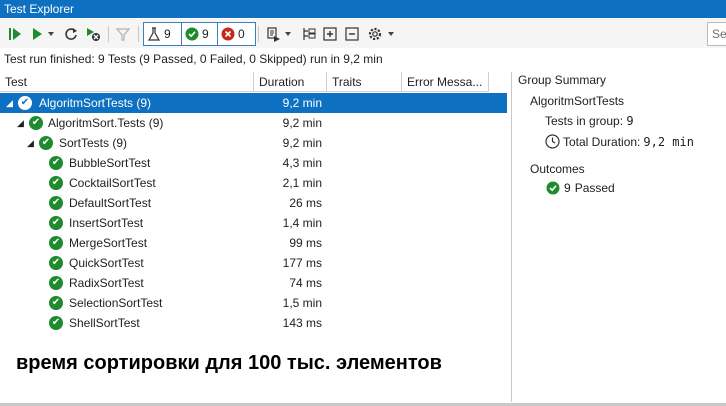 The height and width of the screenshot is (406, 726). I want to click on test-duration: 2,1 min, so click(302, 183).